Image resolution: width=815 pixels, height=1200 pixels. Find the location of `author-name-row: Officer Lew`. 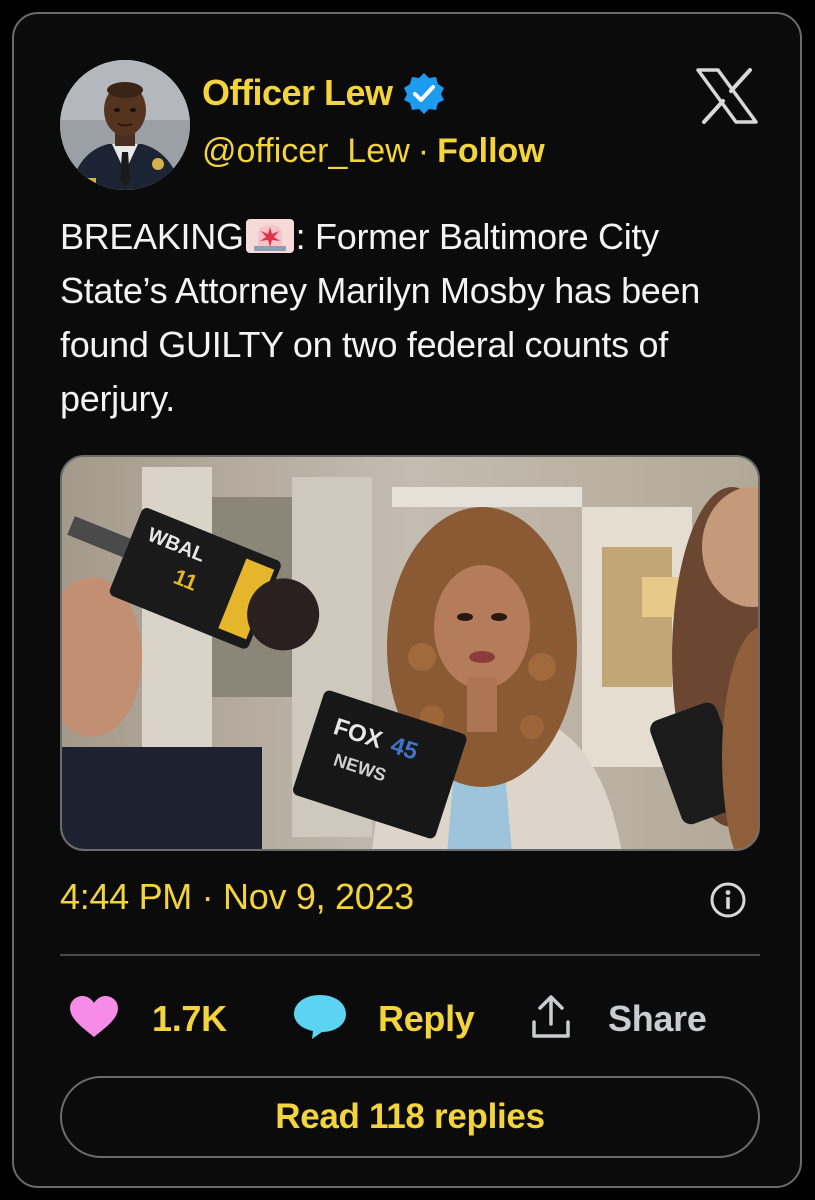

author-name-row: Officer Lew is located at coordinates (324, 93).